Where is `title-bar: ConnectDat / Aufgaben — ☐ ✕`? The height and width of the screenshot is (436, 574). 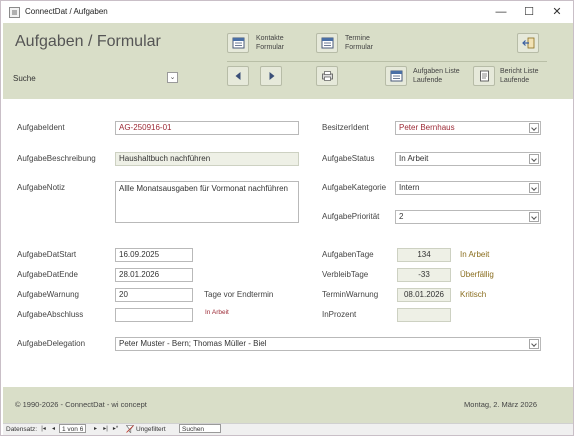 title-bar: ConnectDat / Aufgaben — ☐ ✕ is located at coordinates (287, 12).